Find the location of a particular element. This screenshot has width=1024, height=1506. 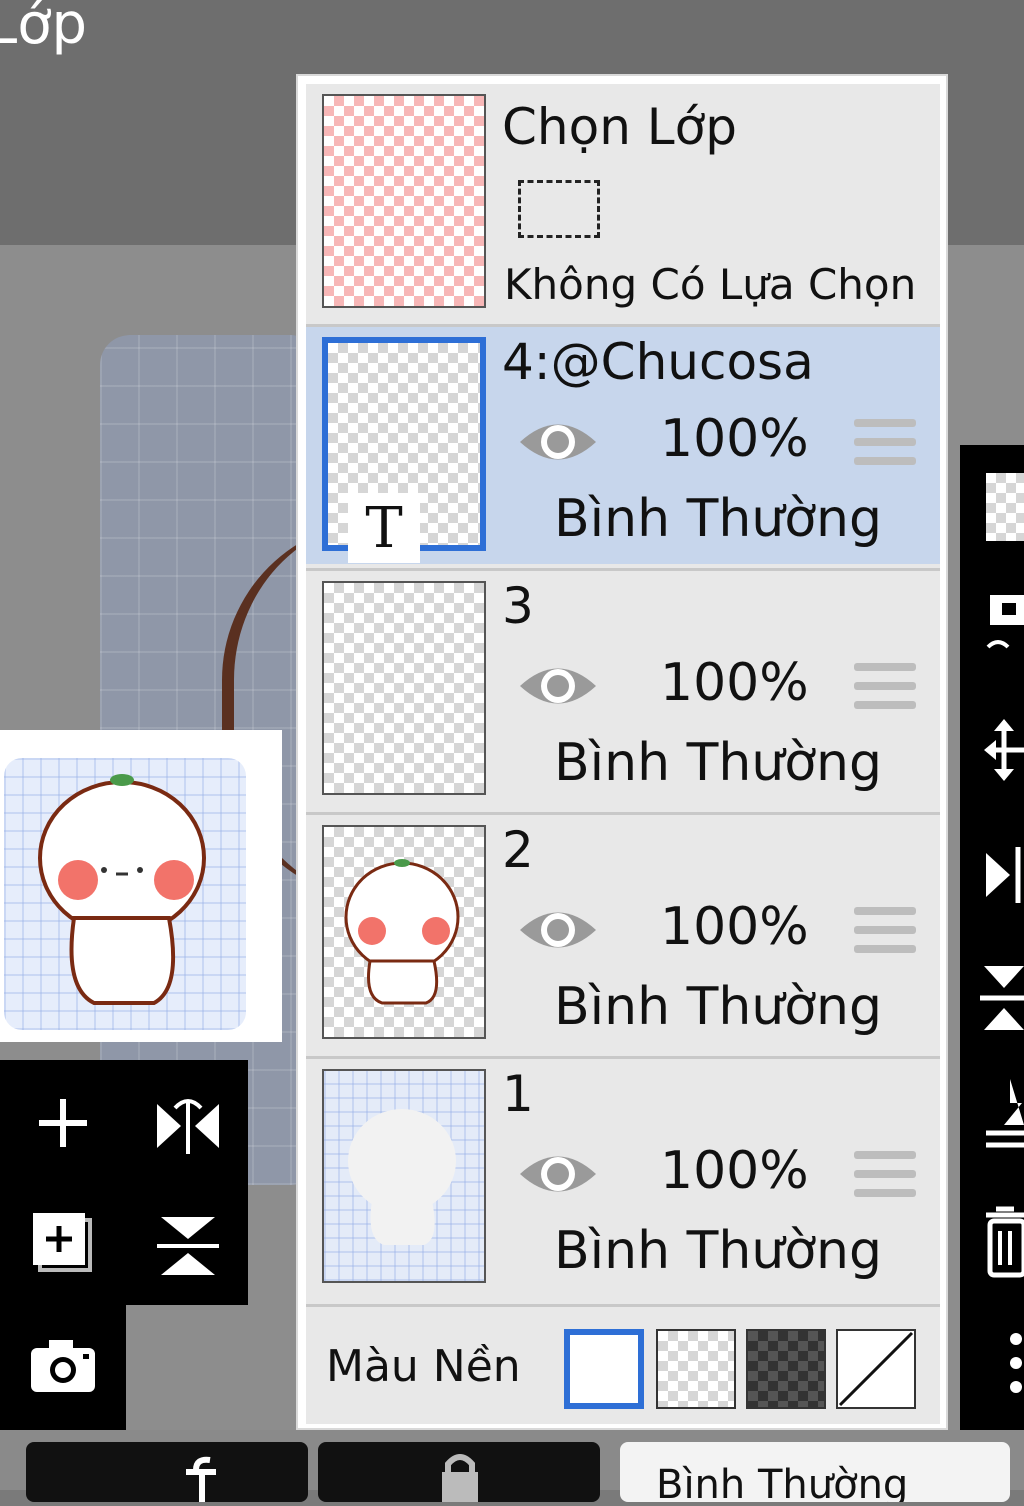

lock-alpha-button is located at coordinates (459, 1472).